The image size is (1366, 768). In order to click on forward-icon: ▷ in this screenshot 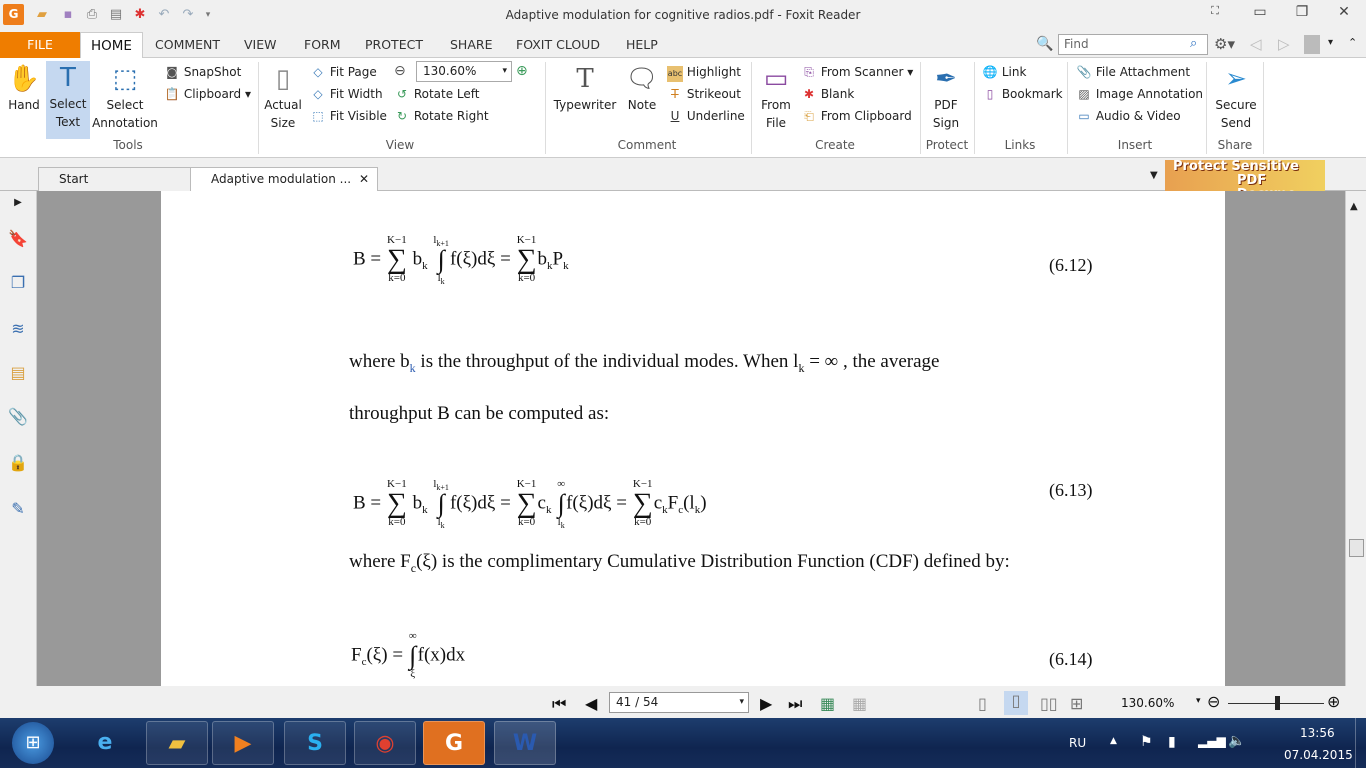, I will do `click(1284, 44)`.